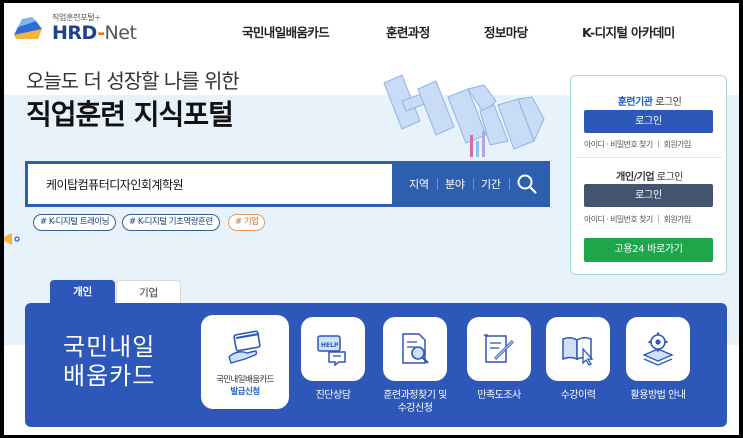  What do you see at coordinates (678, 144) in the screenshot?
I see `org-signup-link: 회원가입` at bounding box center [678, 144].